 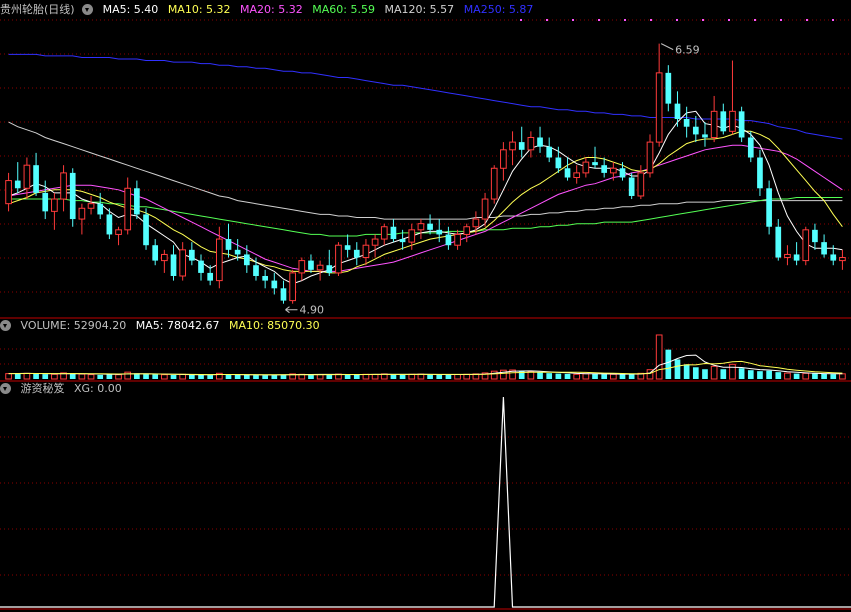 I want to click on high-pointer, so click(x=667, y=47).